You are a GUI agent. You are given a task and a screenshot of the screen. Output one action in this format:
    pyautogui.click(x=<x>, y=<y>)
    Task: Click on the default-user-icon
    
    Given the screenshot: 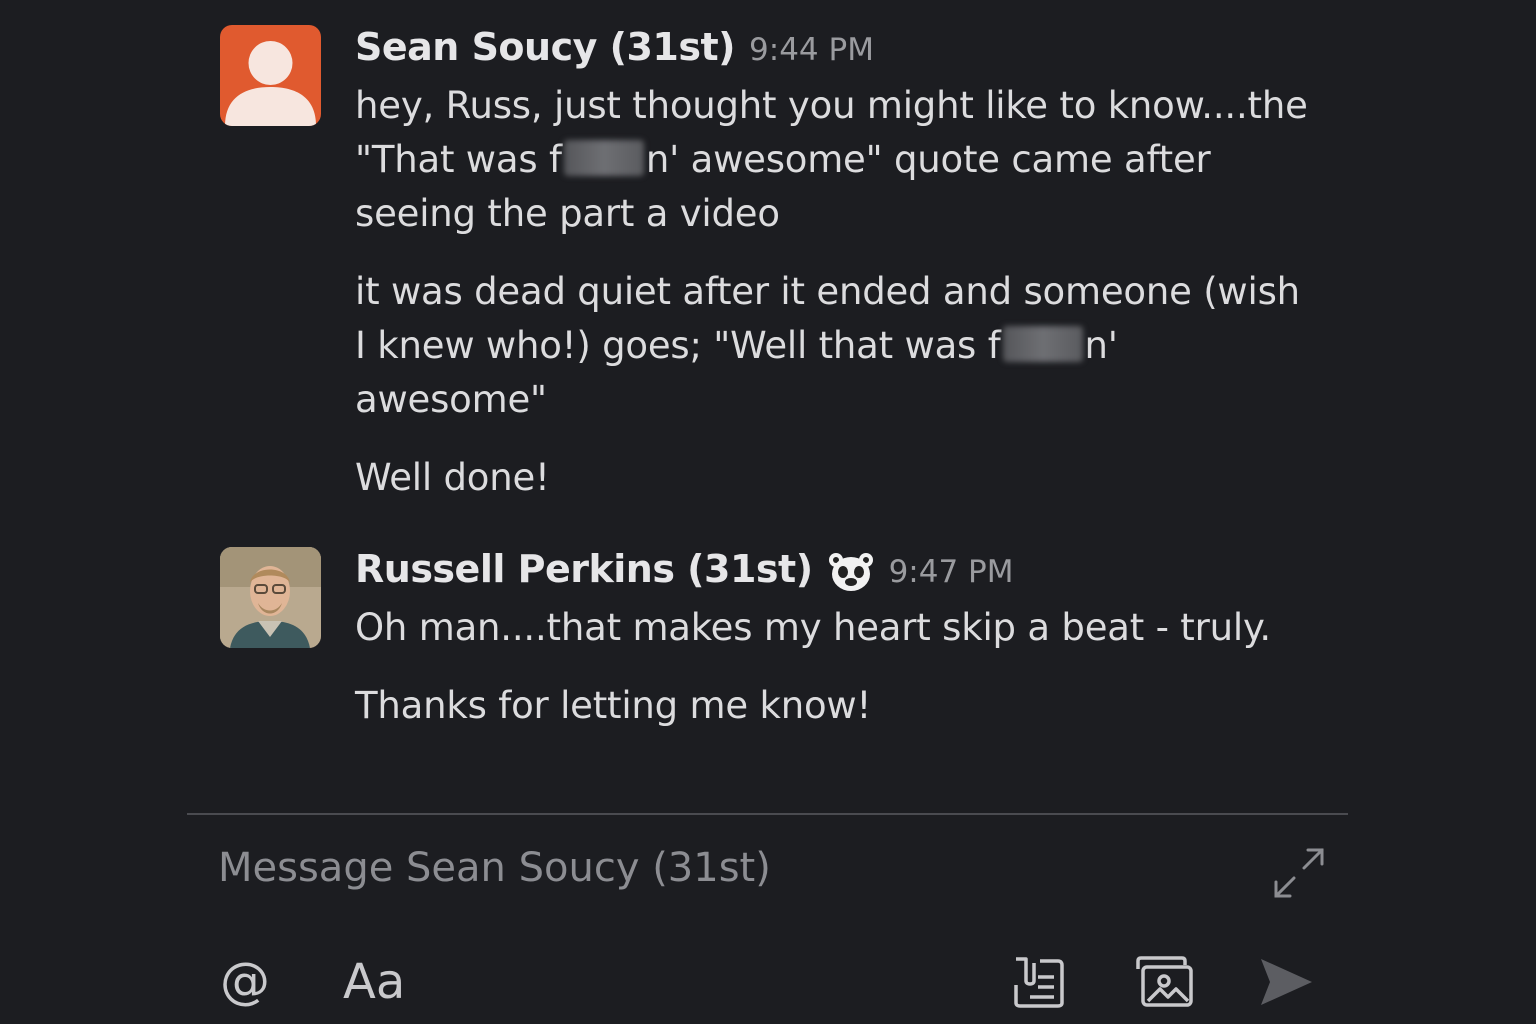 What is the action you would take?
    pyautogui.click(x=270, y=75)
    